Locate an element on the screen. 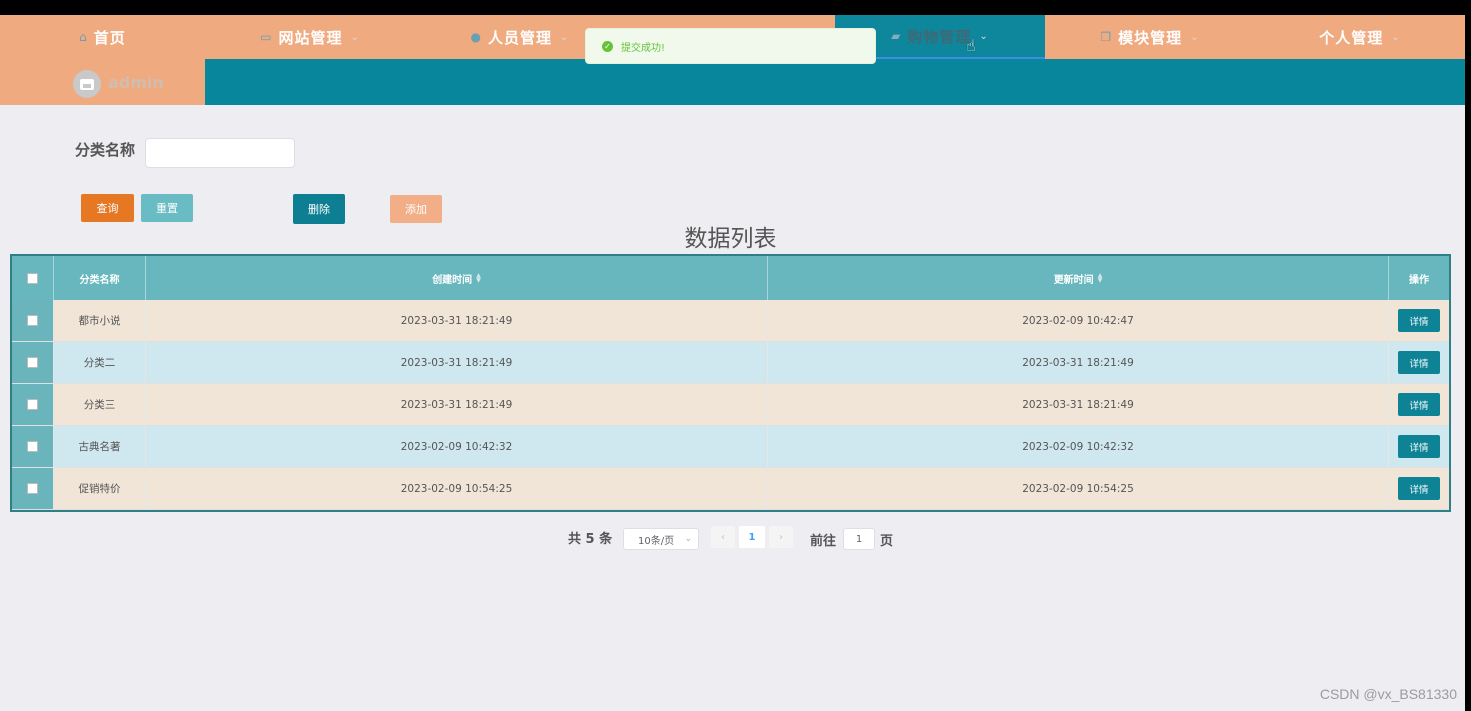  category-name-input is located at coordinates (220, 153).